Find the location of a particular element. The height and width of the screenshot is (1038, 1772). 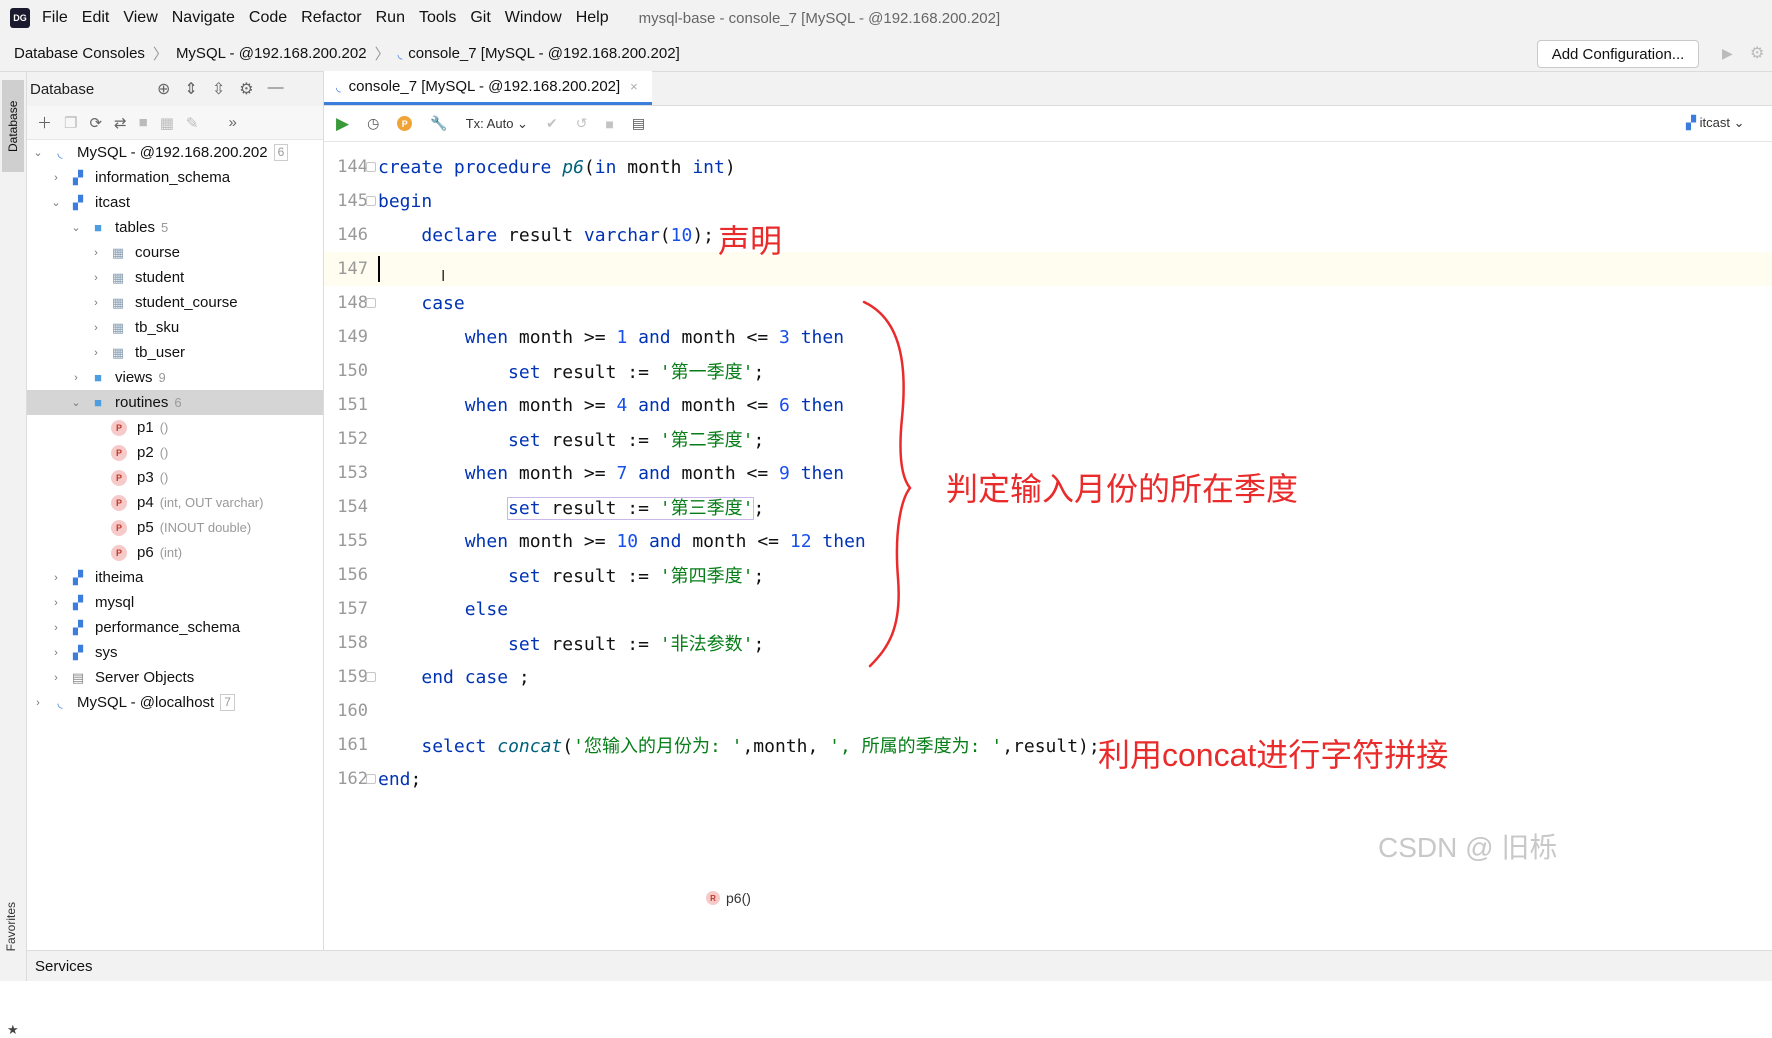

breadcrumb-connection: MySQL - @192.168.200.202 is located at coordinates (271, 53).